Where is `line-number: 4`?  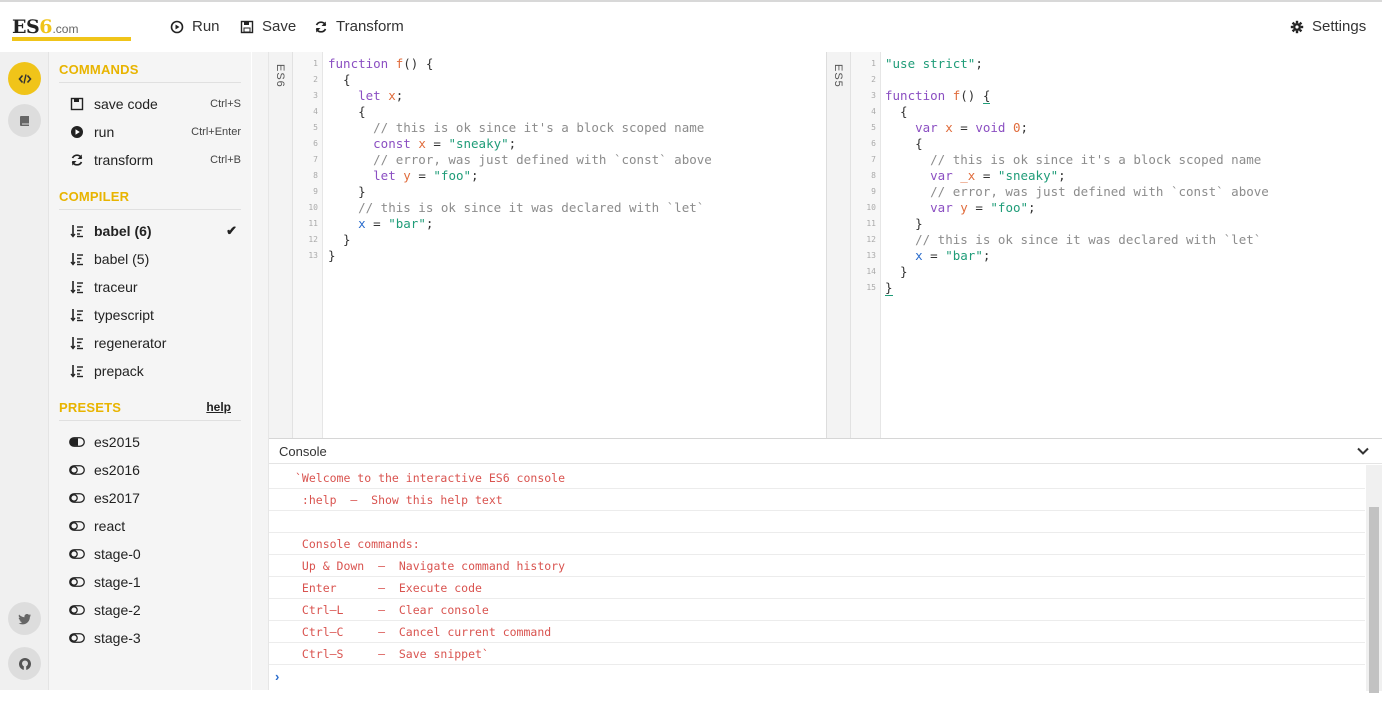 line-number: 4 is located at coordinates (873, 111).